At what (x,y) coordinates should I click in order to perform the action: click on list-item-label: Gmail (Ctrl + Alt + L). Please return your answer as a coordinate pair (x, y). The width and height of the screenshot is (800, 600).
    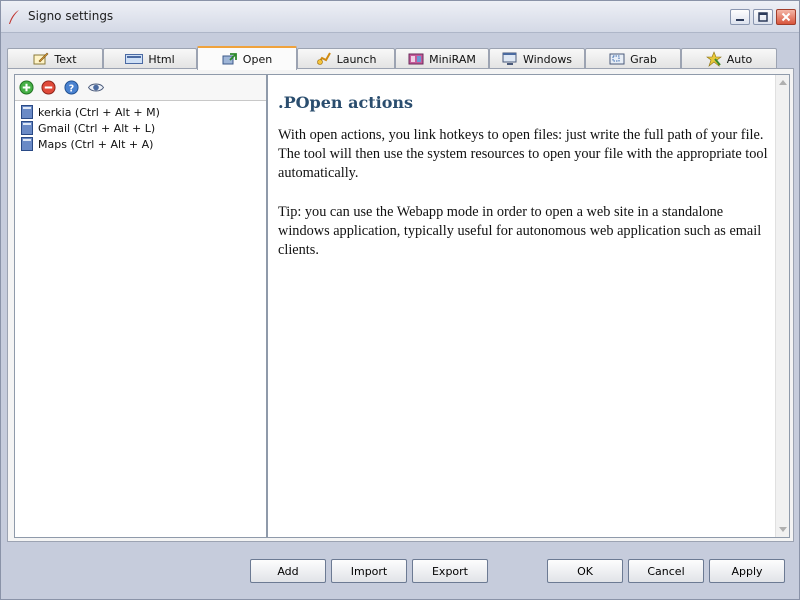
    Looking at the image, I should click on (97, 128).